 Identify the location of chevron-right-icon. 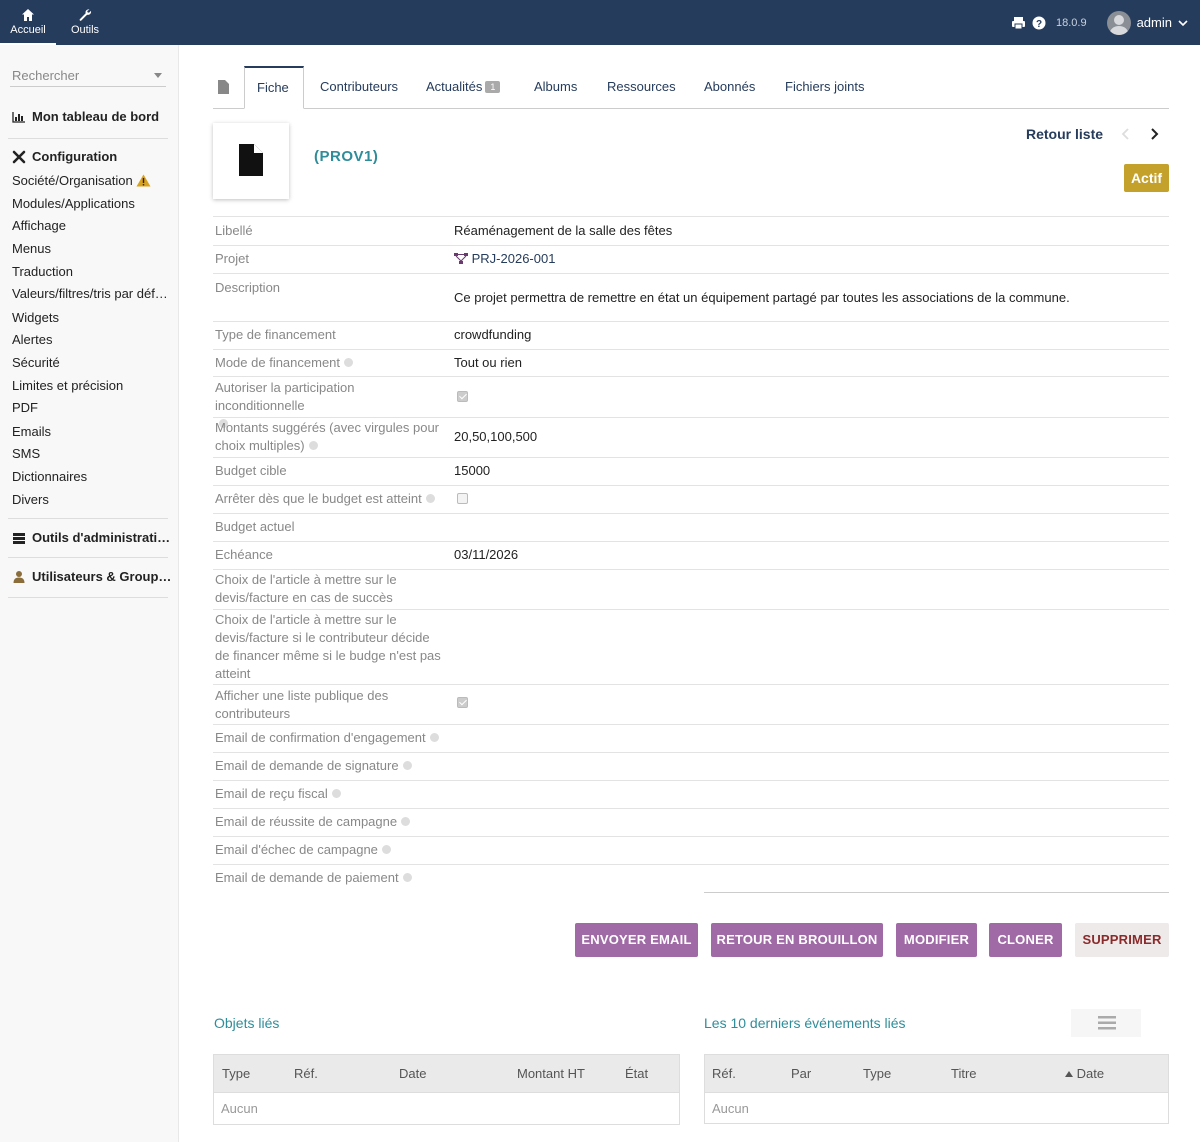
(1154, 134).